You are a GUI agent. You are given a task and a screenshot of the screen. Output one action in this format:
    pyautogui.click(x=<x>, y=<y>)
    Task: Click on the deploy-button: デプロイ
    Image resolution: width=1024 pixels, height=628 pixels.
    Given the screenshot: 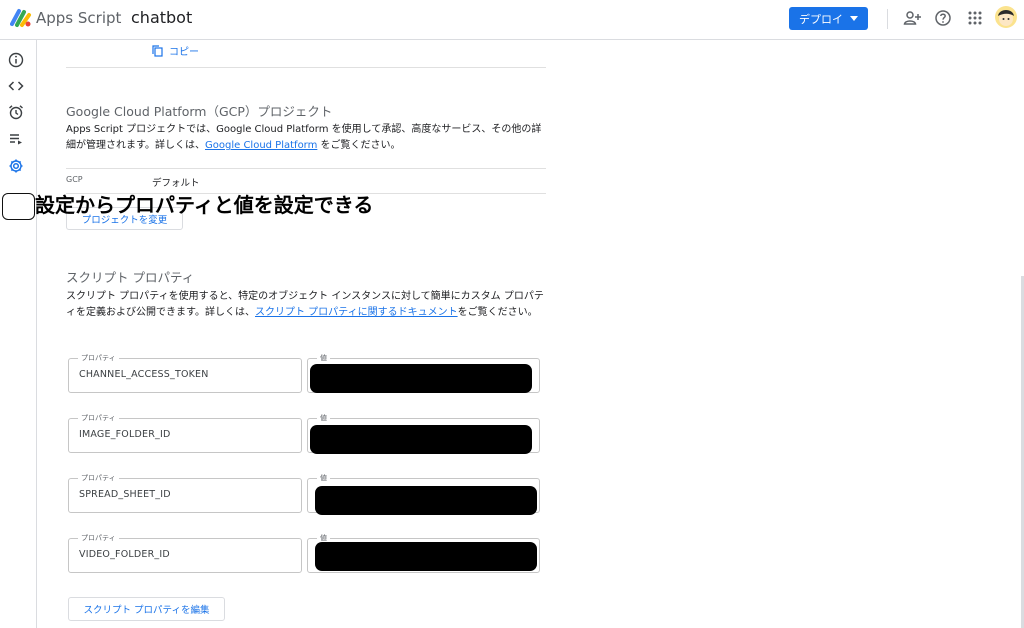 What is the action you would take?
    pyautogui.click(x=828, y=18)
    